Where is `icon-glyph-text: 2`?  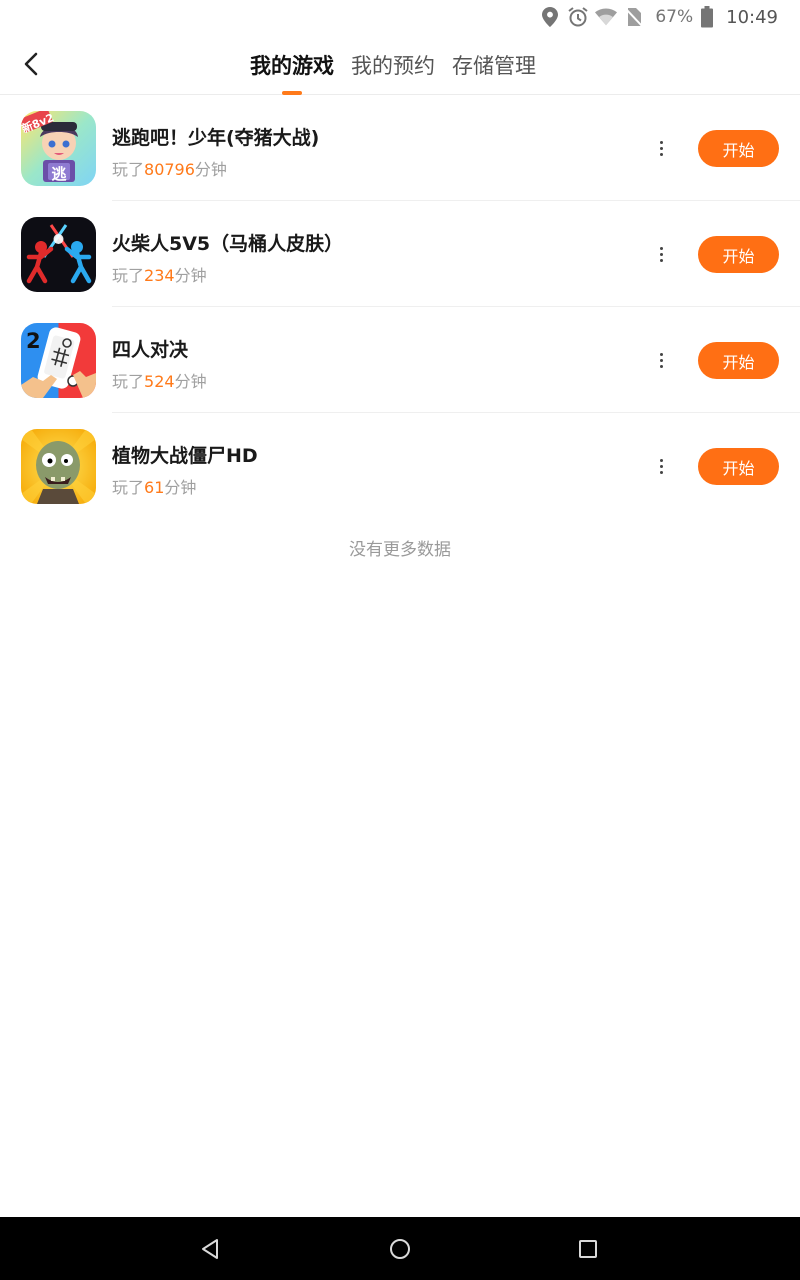
icon-glyph-text: 2 is located at coordinates (33, 341).